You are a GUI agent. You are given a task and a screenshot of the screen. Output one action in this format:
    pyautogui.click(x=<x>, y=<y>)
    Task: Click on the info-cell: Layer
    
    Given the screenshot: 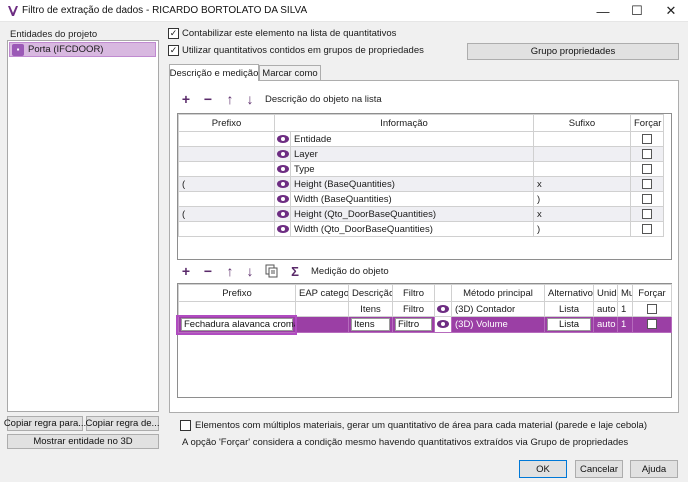 What is the action you would take?
    pyautogui.click(x=412, y=154)
    